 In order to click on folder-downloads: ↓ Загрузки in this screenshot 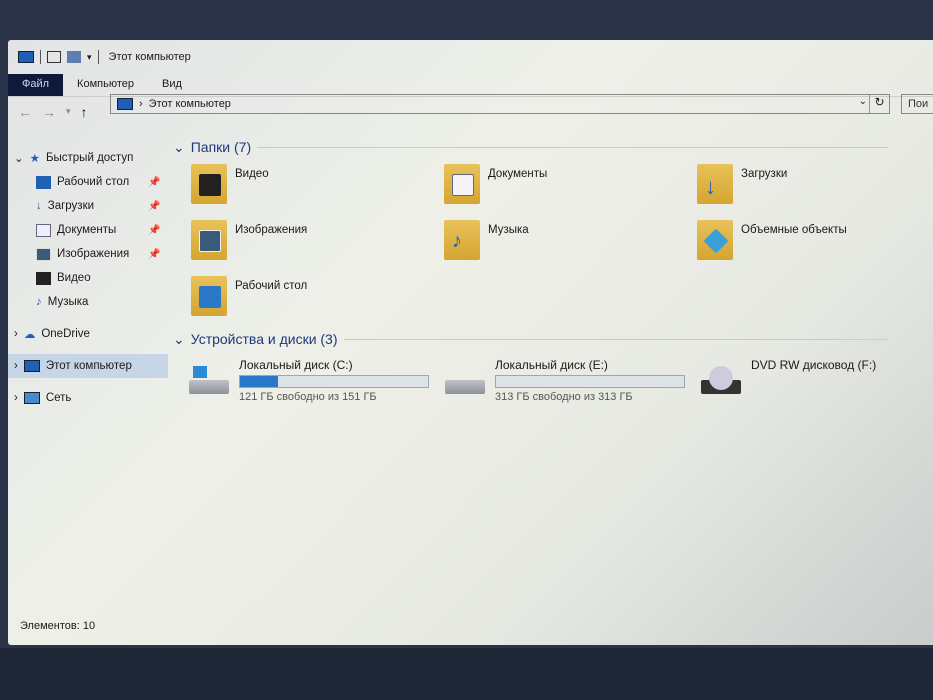, I will do `click(815, 187)`.